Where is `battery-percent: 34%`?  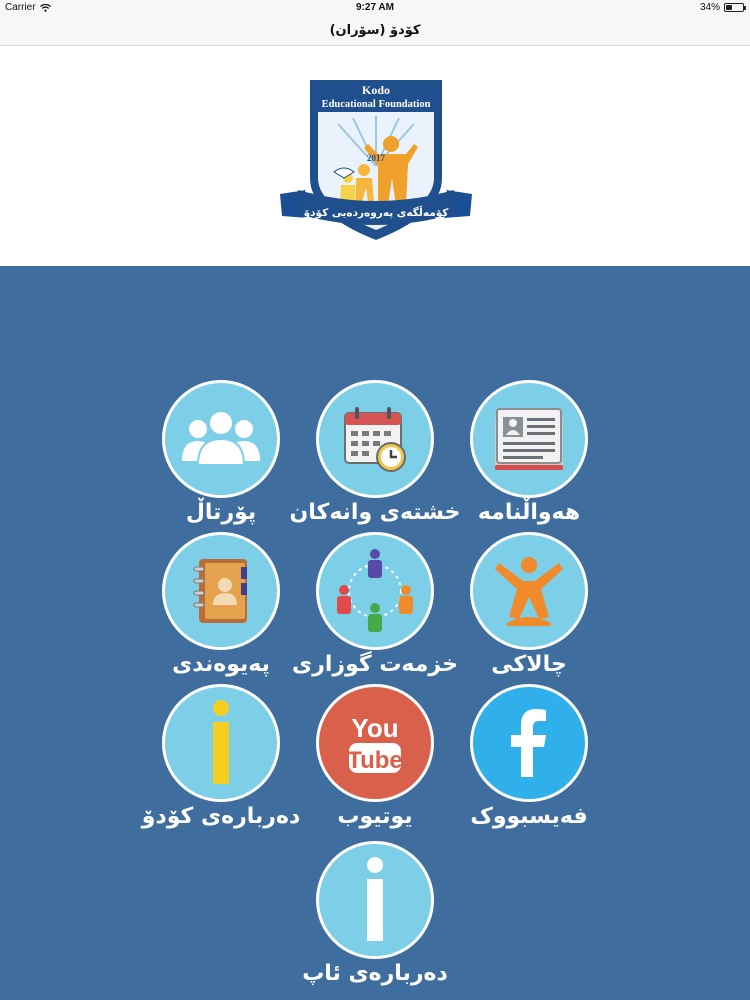
battery-percent: 34% is located at coordinates (709, 7).